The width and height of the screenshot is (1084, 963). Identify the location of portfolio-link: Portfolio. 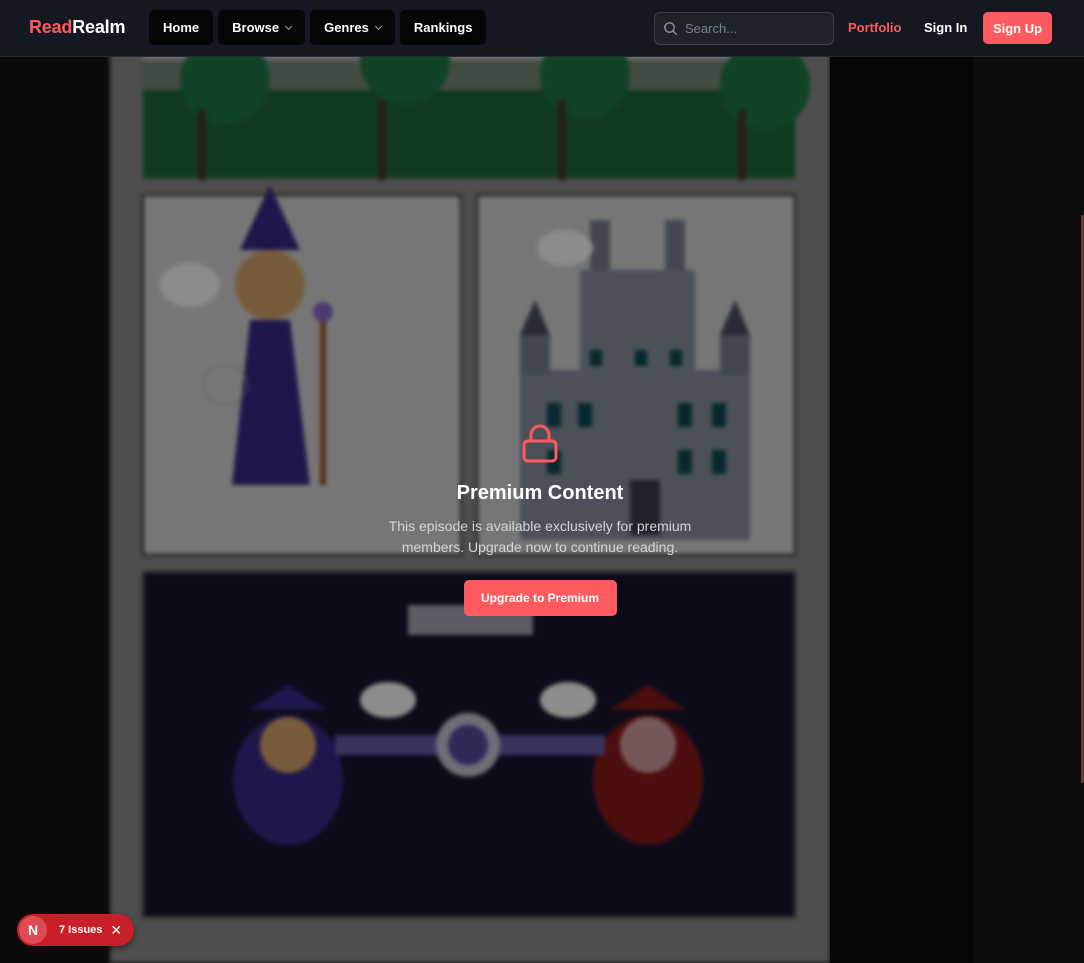
(874, 27).